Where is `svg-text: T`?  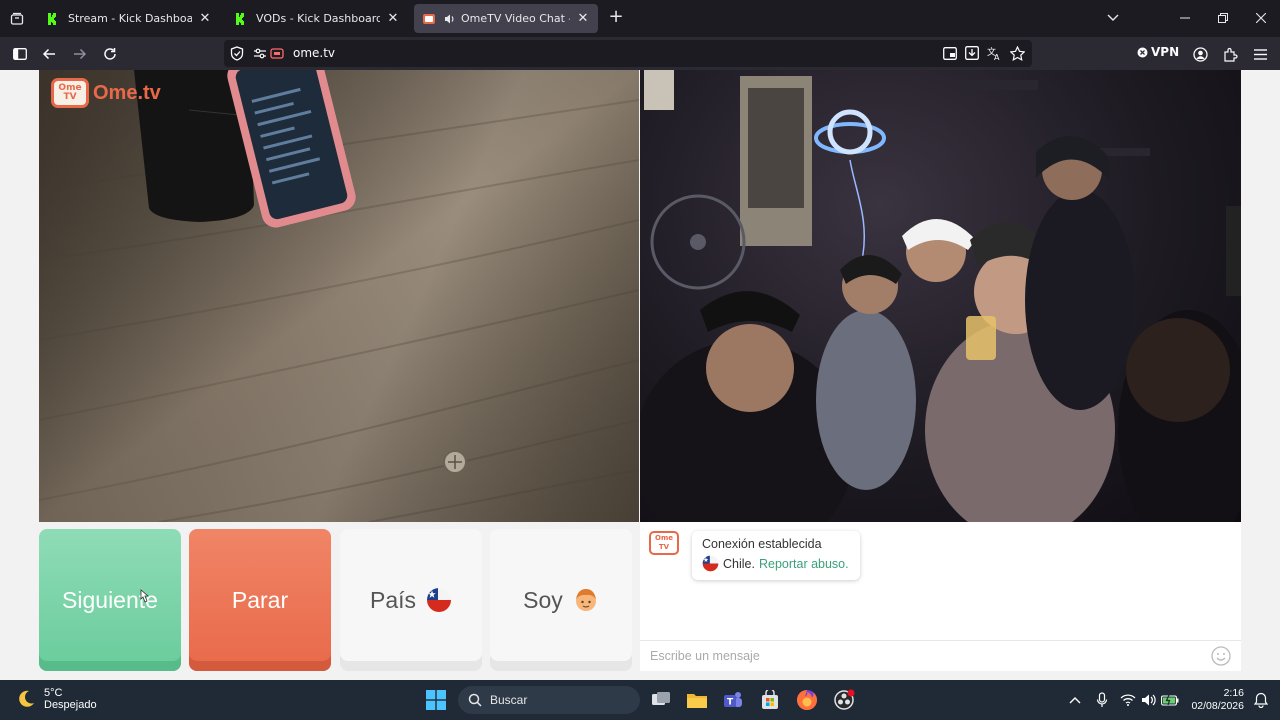 svg-text: T is located at coordinates (730, 703).